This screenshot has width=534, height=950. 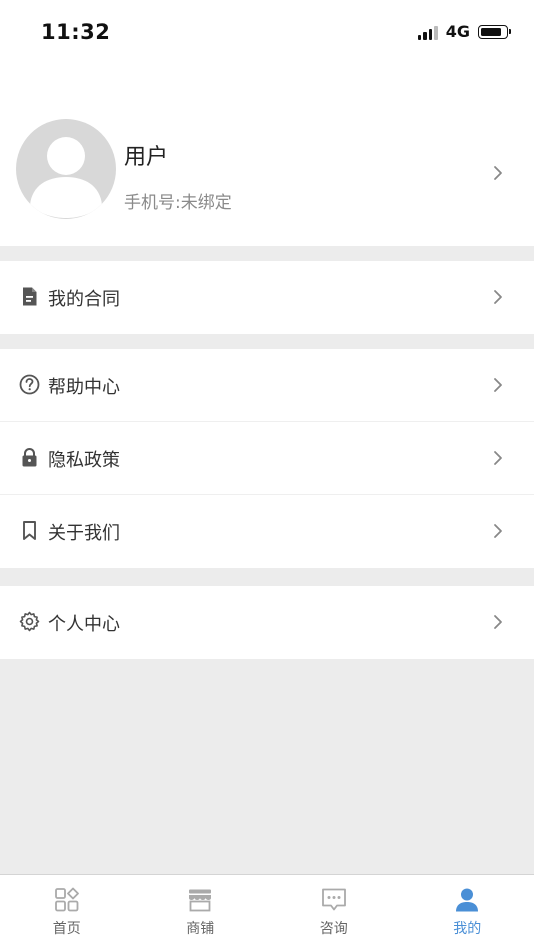 What do you see at coordinates (84, 460) in the screenshot?
I see `menu-item-label: 隐私政策` at bounding box center [84, 460].